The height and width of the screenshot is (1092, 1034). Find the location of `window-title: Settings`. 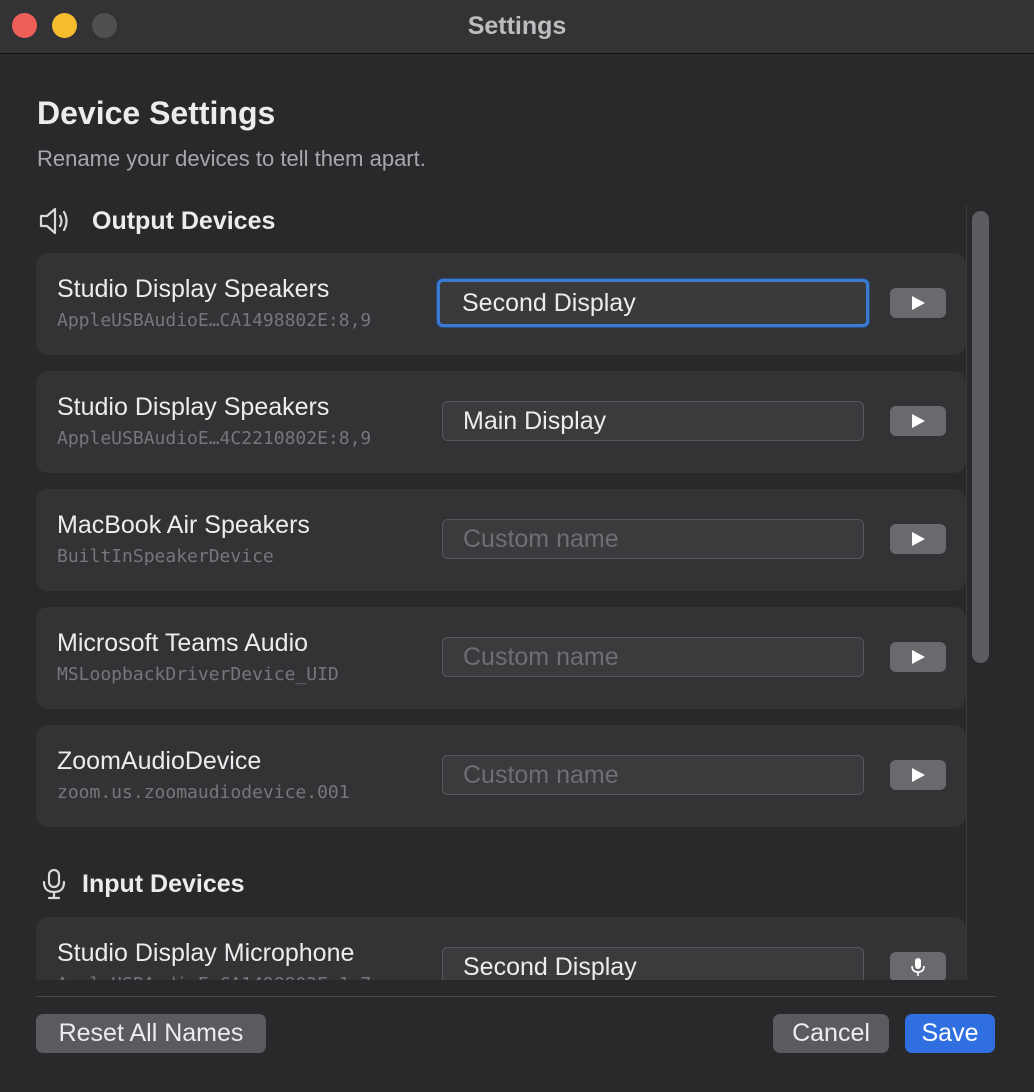

window-title: Settings is located at coordinates (517, 26).